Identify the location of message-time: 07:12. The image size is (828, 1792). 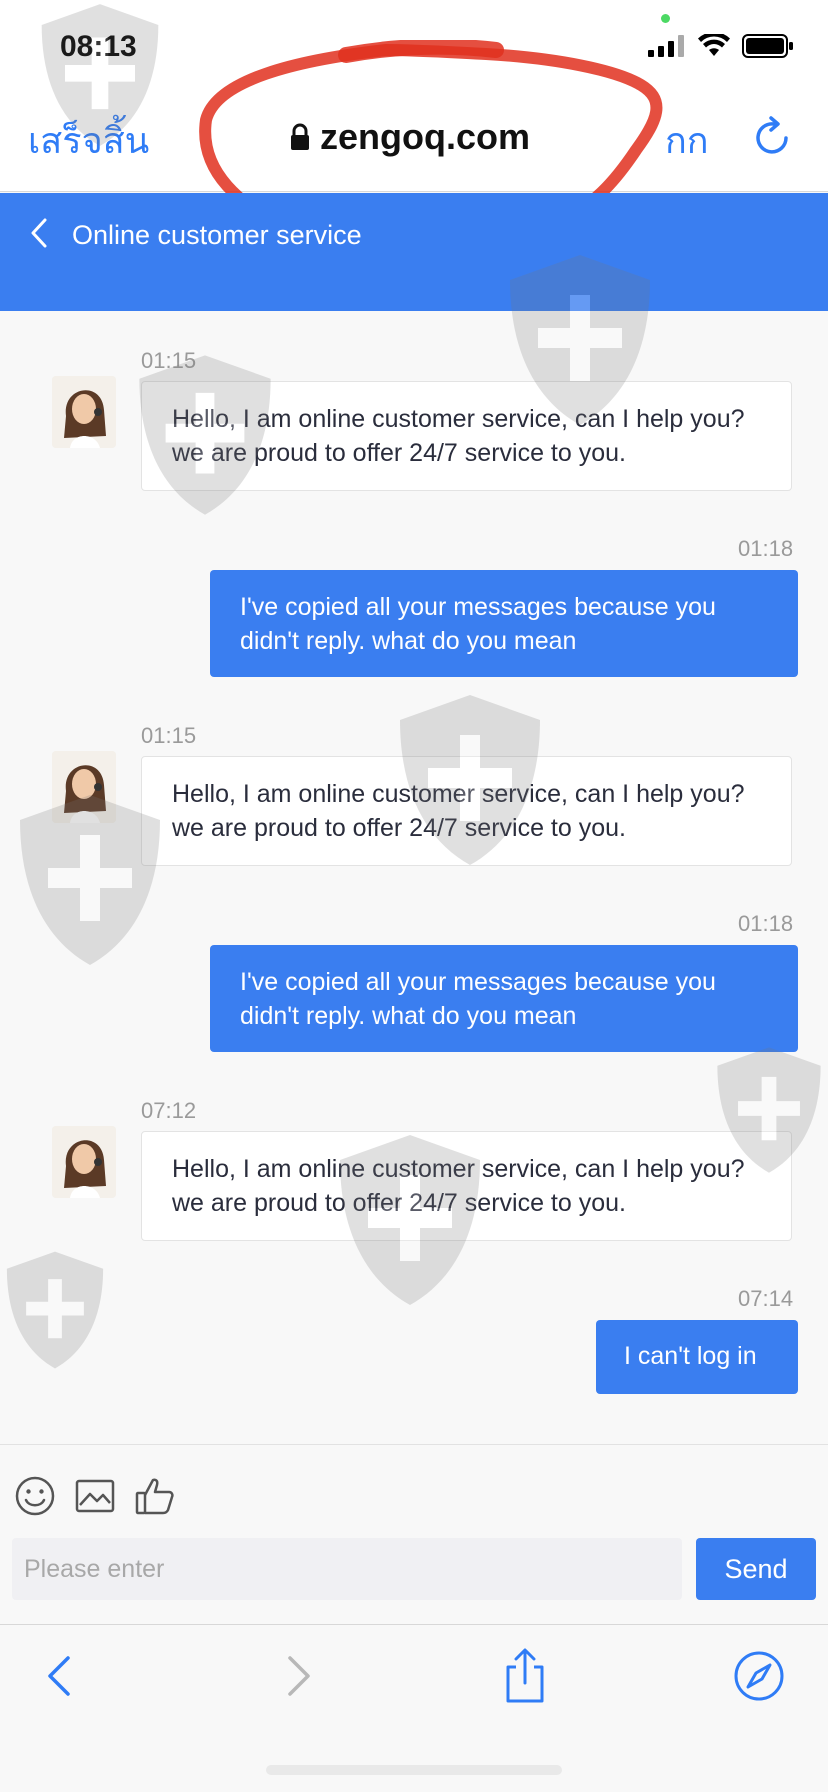
(169, 1110).